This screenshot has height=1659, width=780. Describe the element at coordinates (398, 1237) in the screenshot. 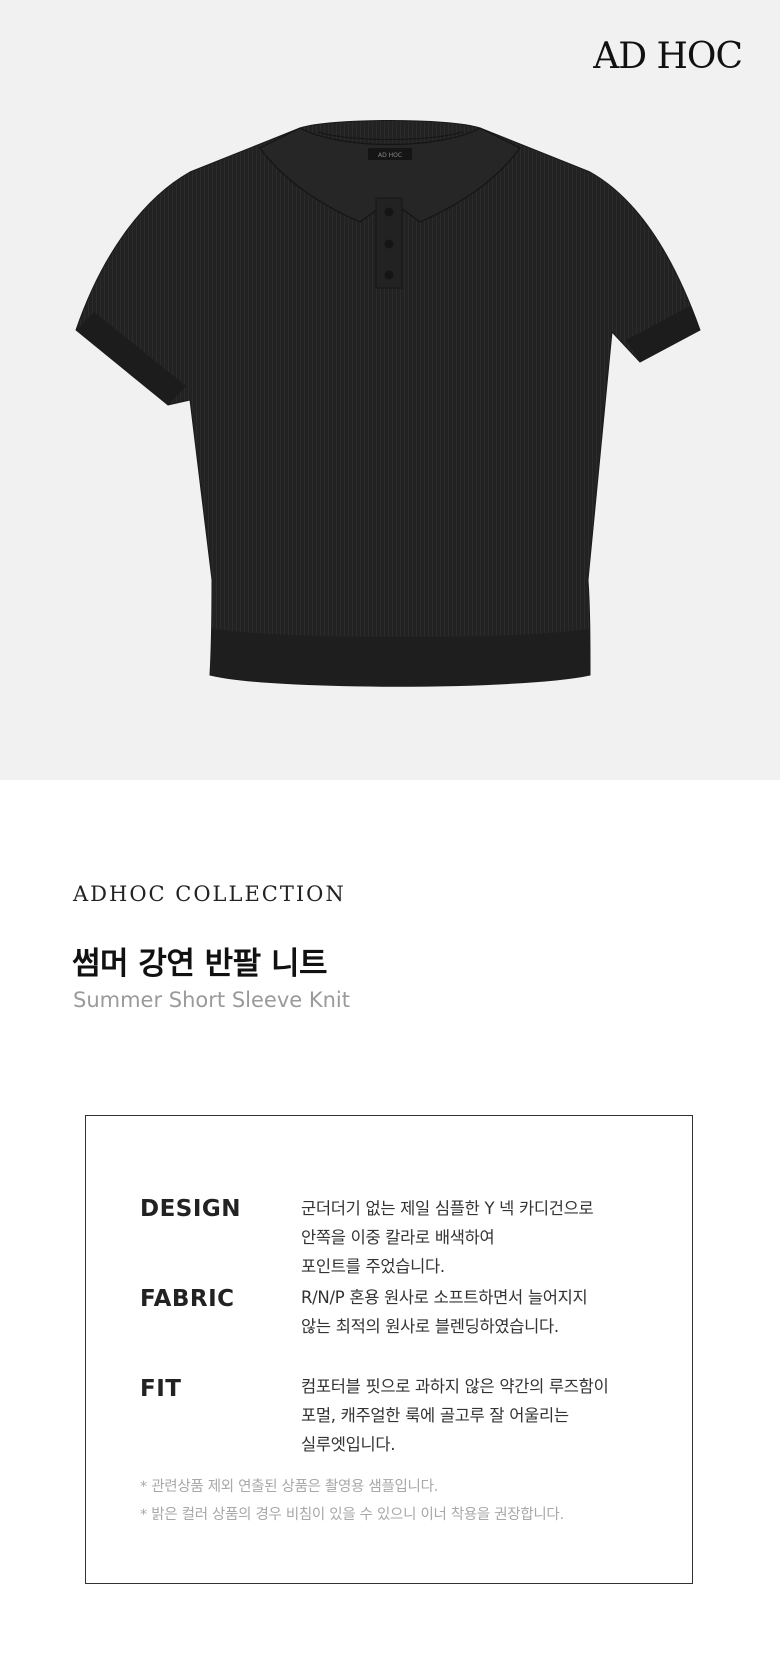

I see `design-line: 안쪽을 이중 칼라로 배색하여` at that location.